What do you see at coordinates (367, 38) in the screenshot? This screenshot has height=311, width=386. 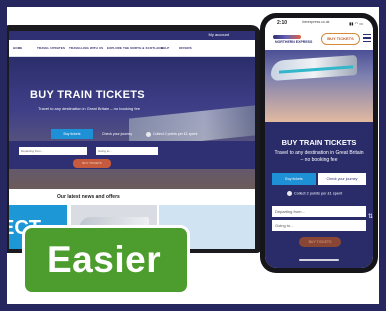 I see `hamburger-menu-icon` at bounding box center [367, 38].